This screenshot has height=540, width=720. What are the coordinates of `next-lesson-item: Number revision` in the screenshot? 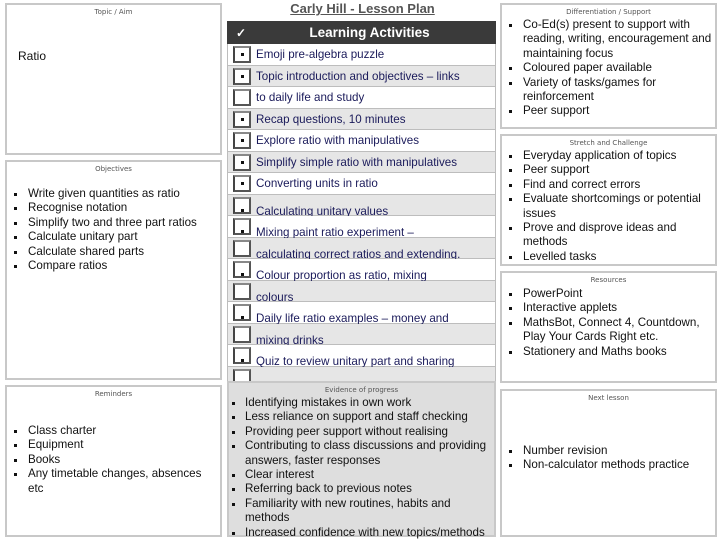 It's located at (608, 451).